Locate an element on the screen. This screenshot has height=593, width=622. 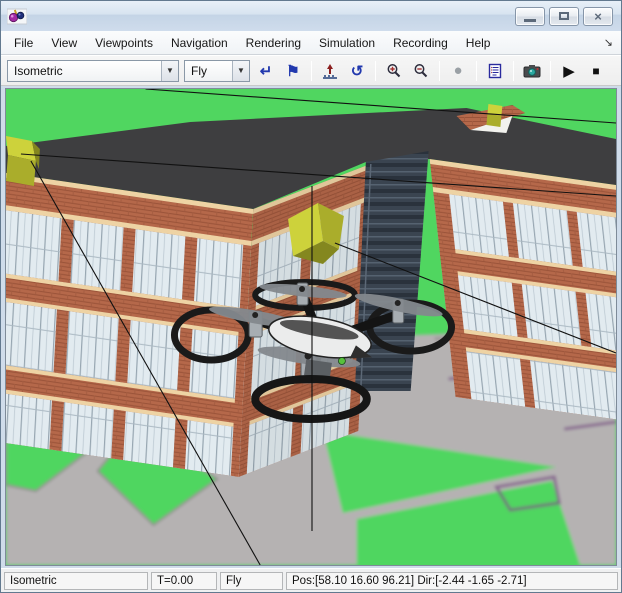
play-icon: ▶ is located at coordinates (569, 71).